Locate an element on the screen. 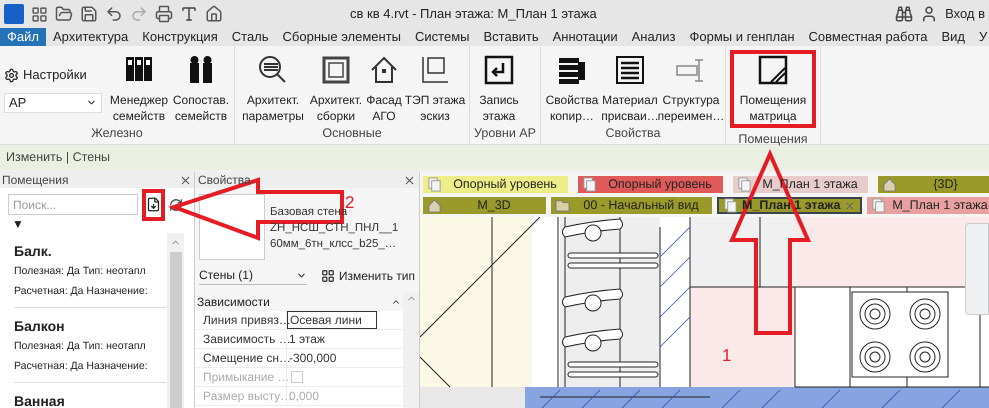 The width and height of the screenshot is (989, 408). room-icon is located at coordinates (772, 70).